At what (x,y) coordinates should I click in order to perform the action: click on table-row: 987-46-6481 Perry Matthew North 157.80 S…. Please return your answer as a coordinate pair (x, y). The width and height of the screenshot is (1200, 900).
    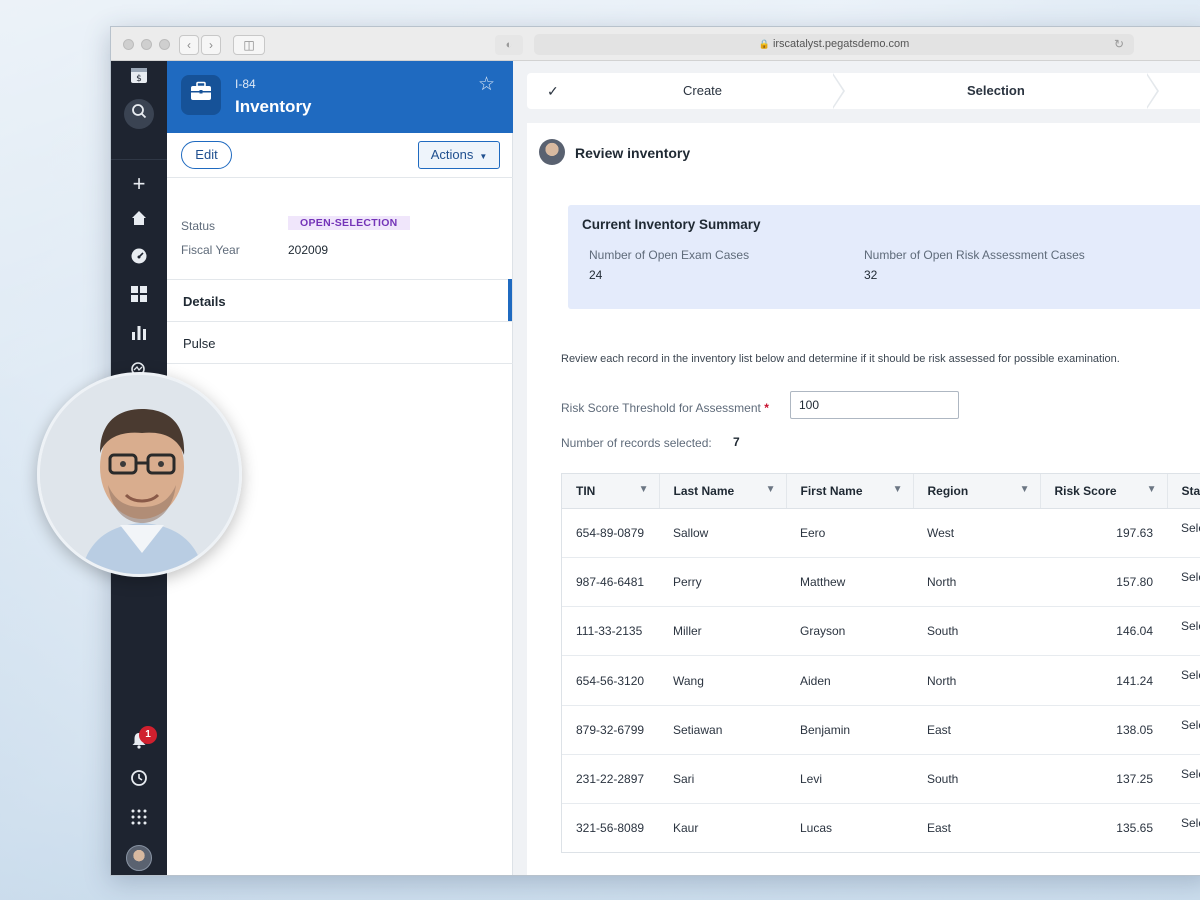
    Looking at the image, I should click on (881, 582).